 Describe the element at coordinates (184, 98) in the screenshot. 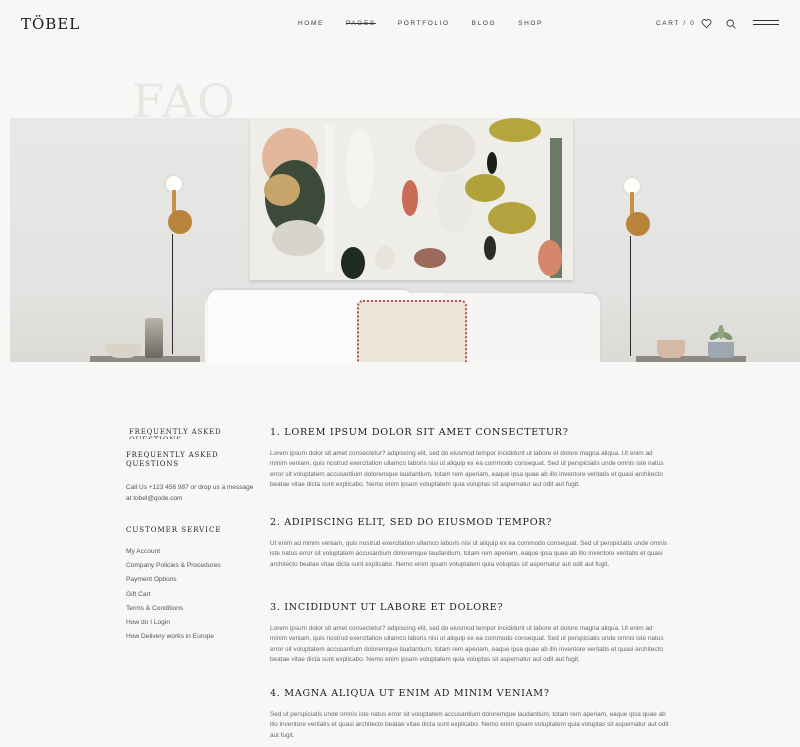

I see `page-title: FAQ` at that location.